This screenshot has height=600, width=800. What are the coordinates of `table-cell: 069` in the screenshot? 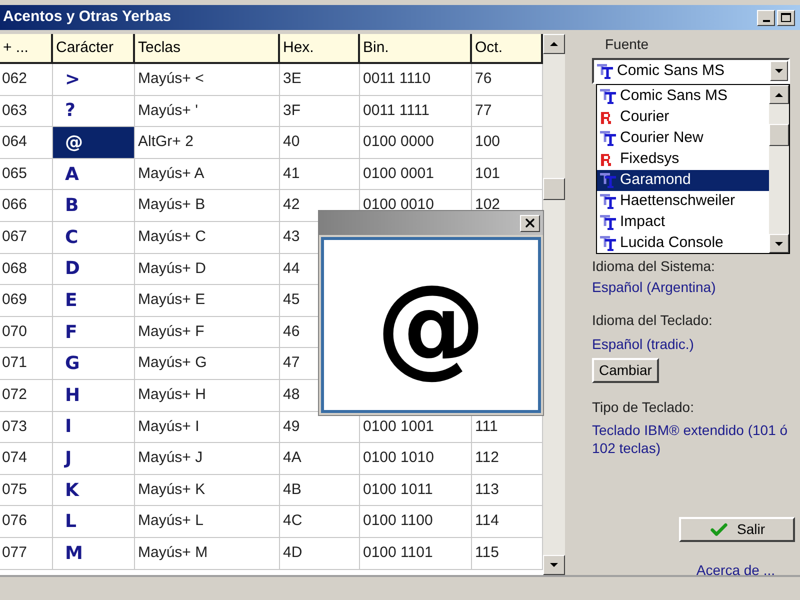 It's located at (26, 300).